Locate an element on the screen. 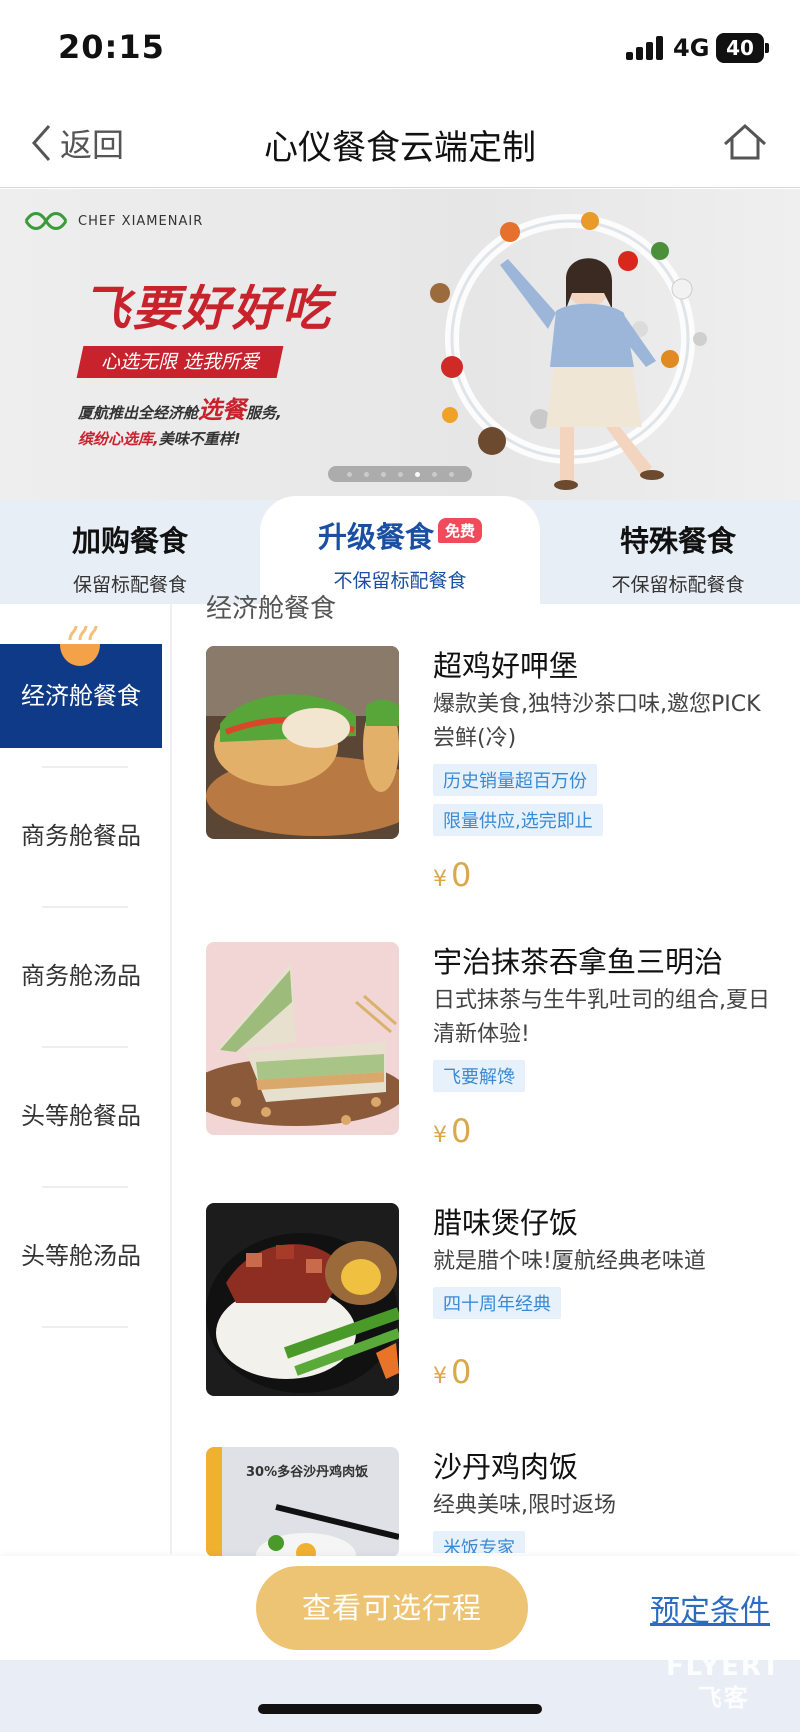 Image resolution: width=800 pixels, height=1732 pixels. free-badge: 免费 is located at coordinates (460, 530).